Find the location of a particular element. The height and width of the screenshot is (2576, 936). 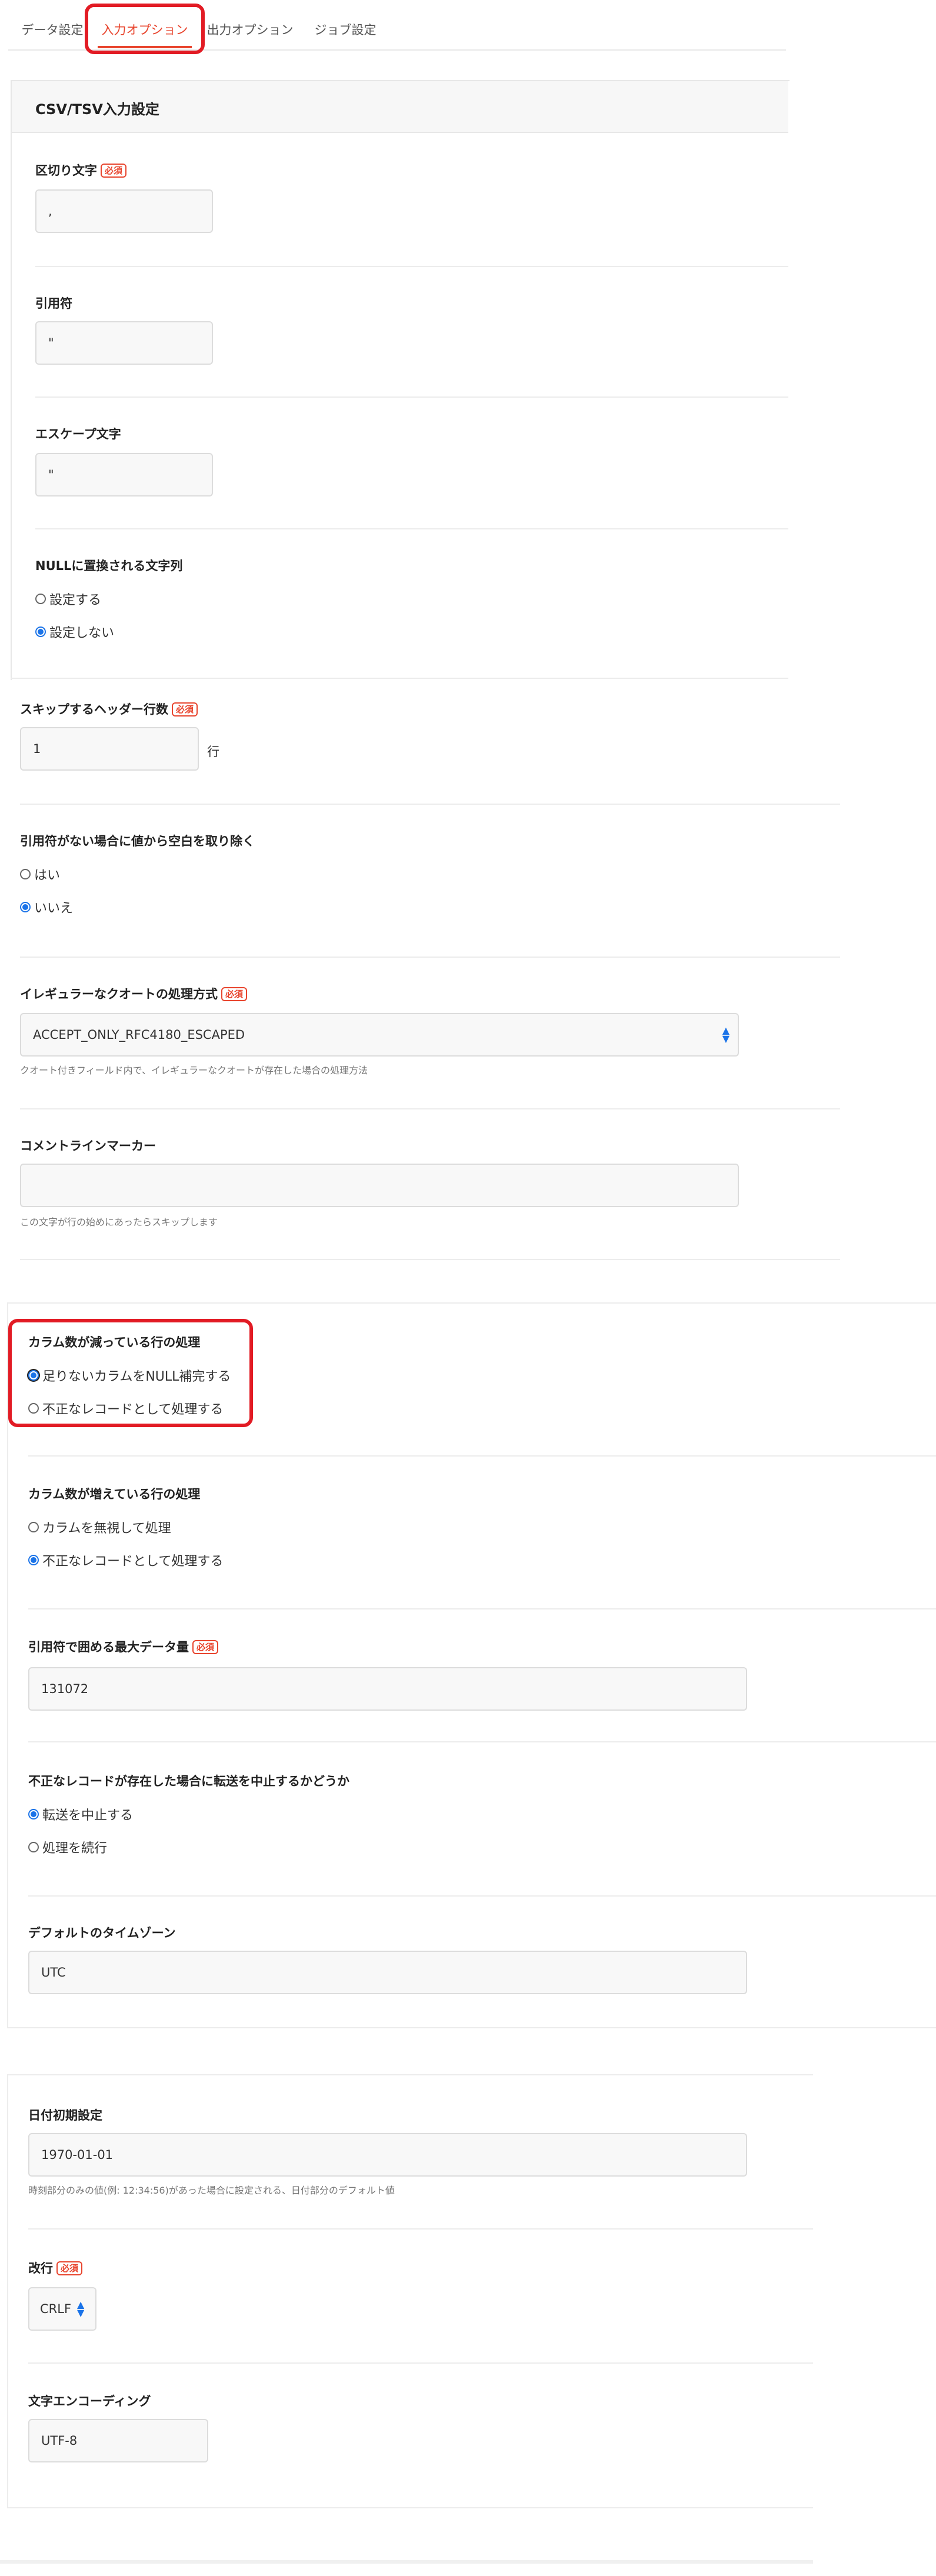

default-timezone-input: UTC is located at coordinates (387, 1973).